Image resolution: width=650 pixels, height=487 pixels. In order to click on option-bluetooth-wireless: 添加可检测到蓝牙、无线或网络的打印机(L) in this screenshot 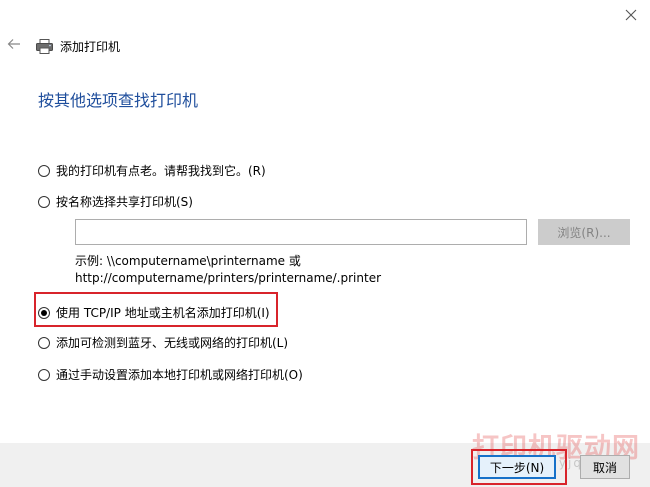, I will do `click(163, 342)`.